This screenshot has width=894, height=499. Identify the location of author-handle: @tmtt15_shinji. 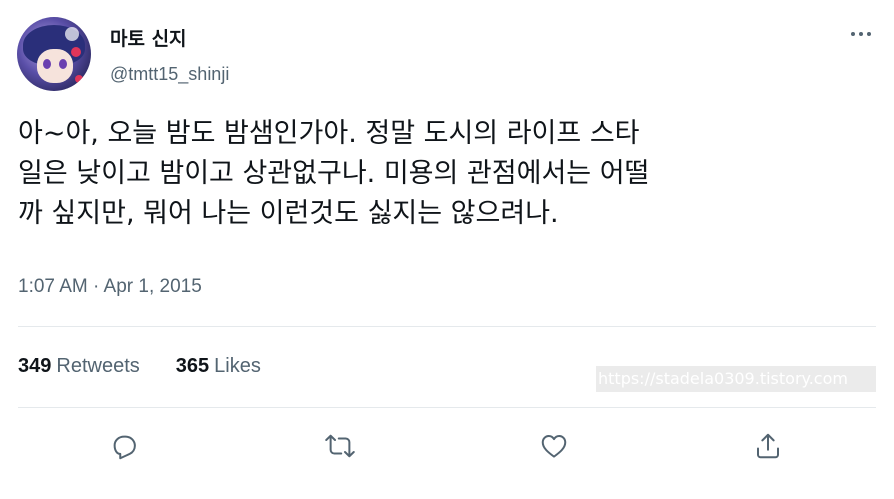
(169, 74).